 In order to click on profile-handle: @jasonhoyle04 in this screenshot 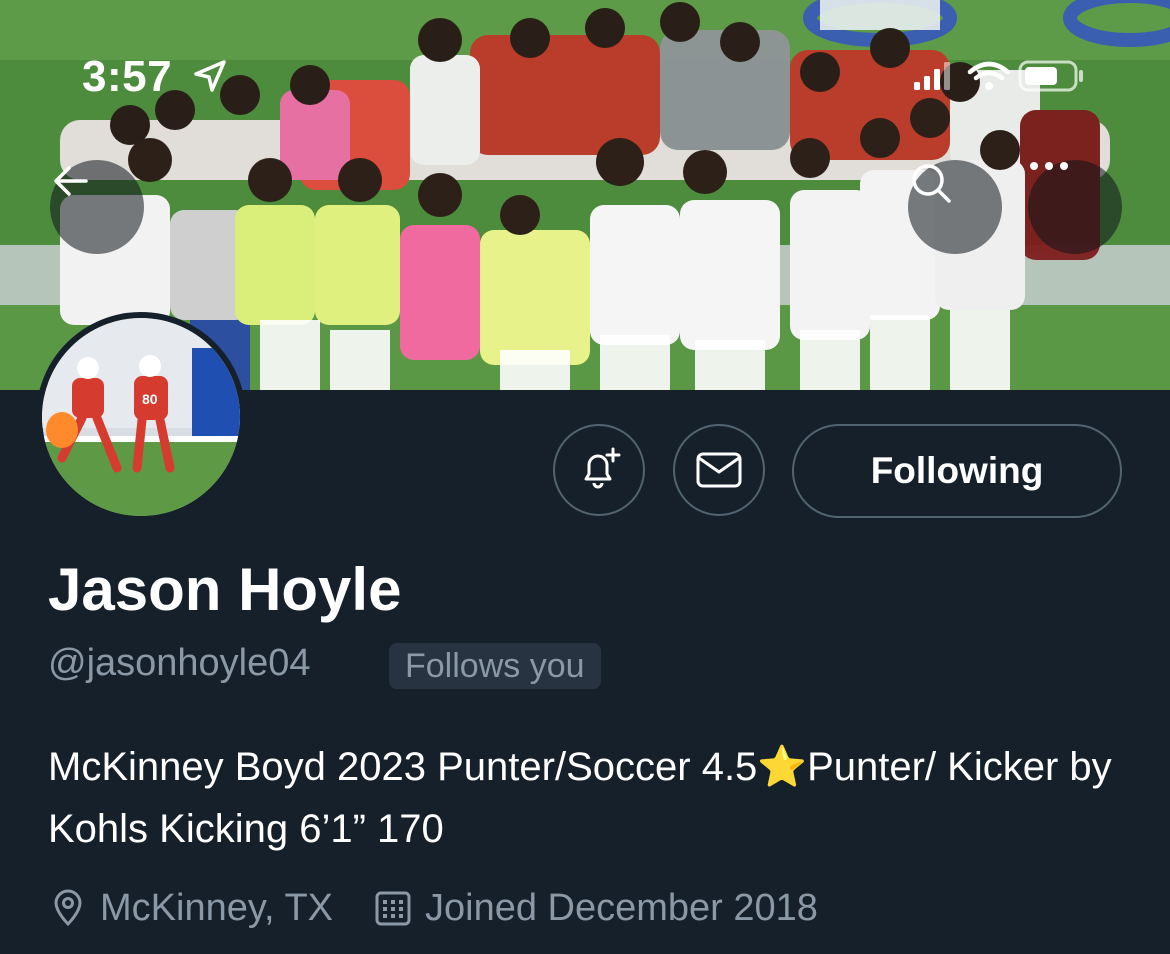, I will do `click(179, 663)`.